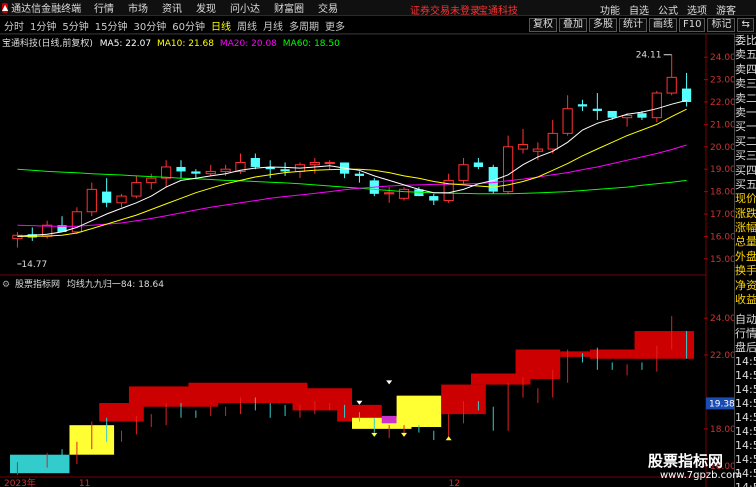  Describe the element at coordinates (745, 40) in the screenshot. I see `side-label-0: 委比` at that location.